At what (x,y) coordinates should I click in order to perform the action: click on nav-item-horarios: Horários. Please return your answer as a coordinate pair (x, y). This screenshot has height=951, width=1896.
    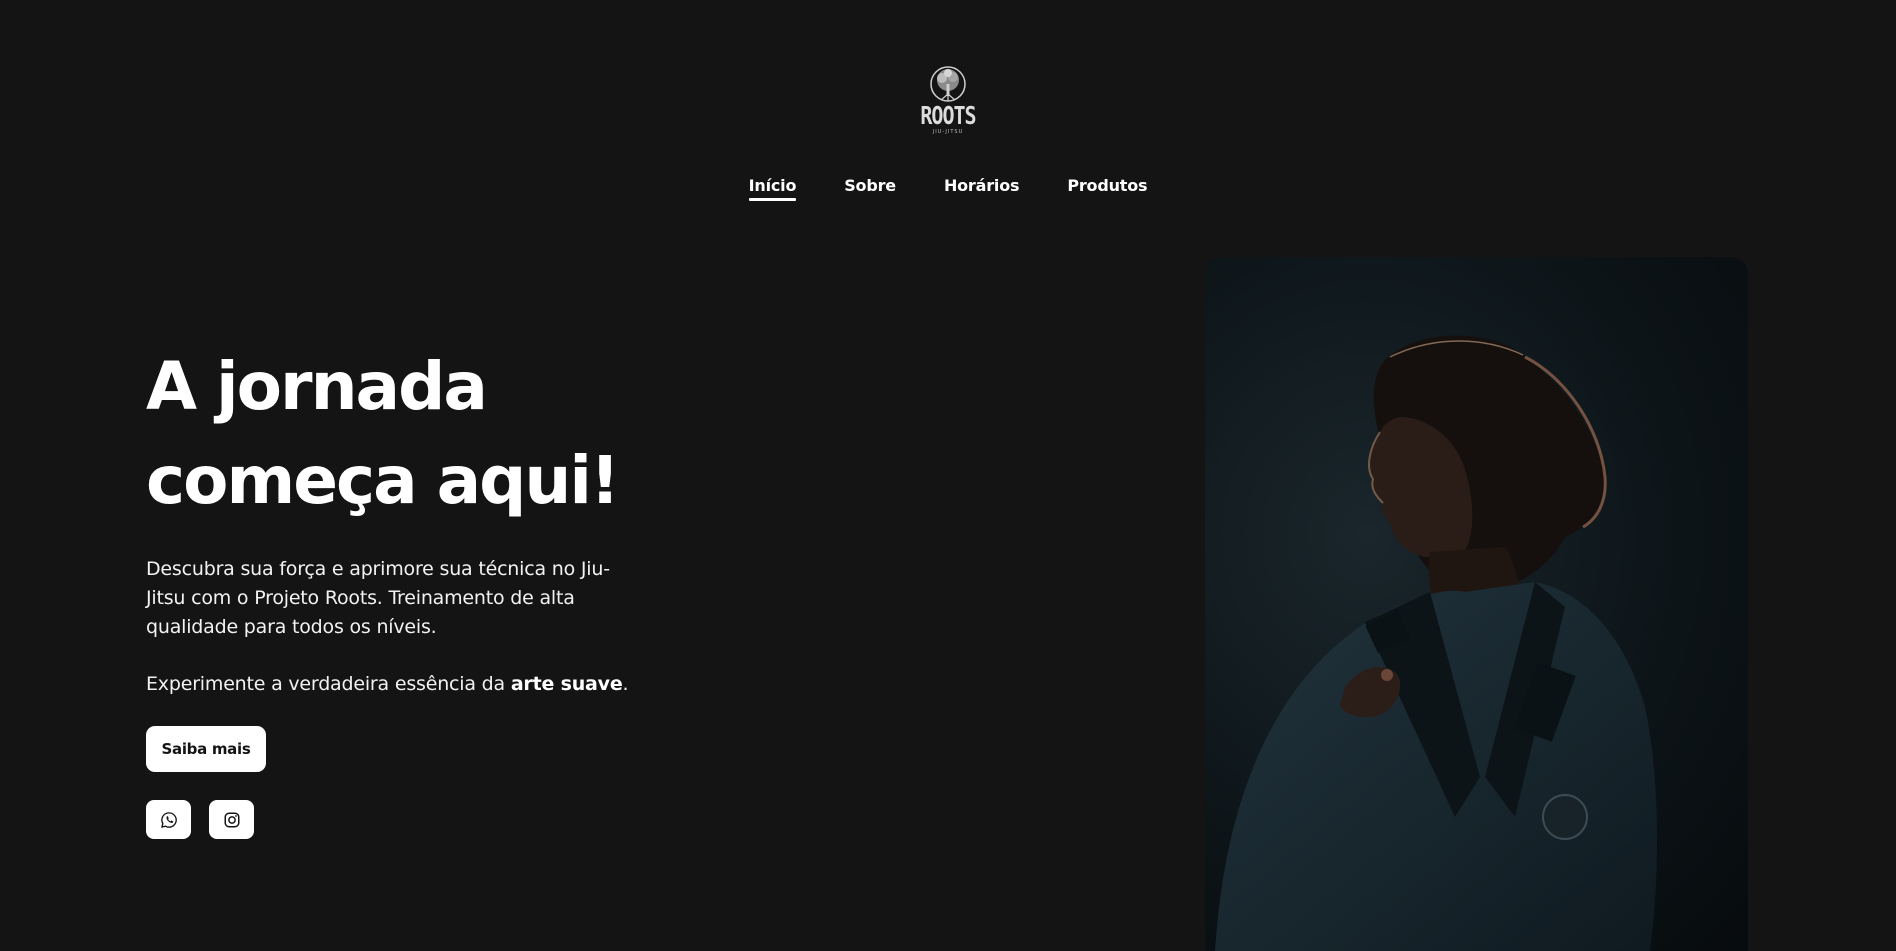
    Looking at the image, I should click on (982, 188).